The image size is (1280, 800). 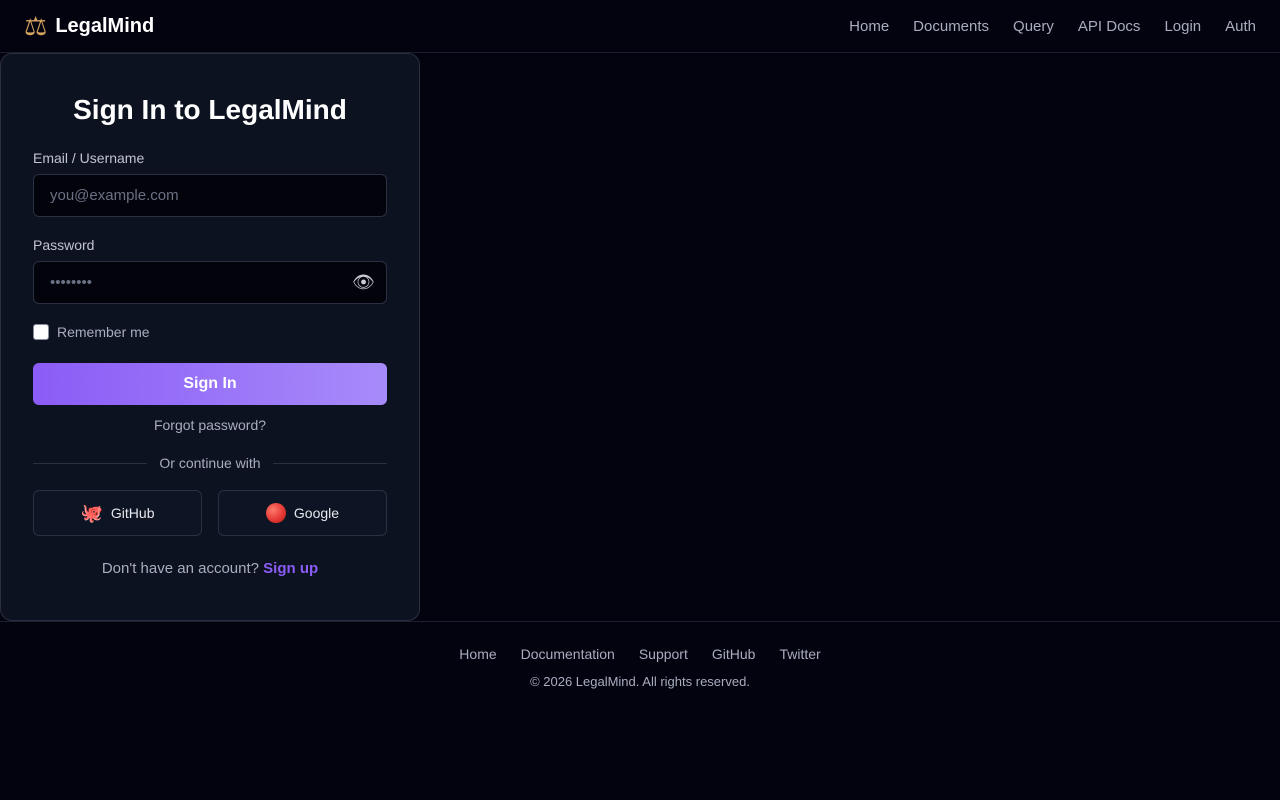 I want to click on nav-login: Login, so click(x=1182, y=26).